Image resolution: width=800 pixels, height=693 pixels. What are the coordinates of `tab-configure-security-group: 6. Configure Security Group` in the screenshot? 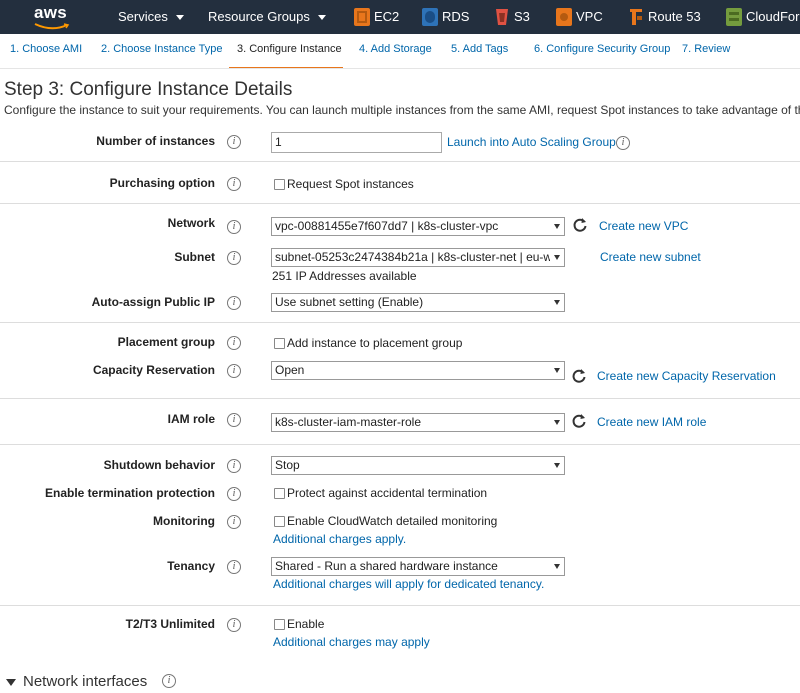 It's located at (602, 49).